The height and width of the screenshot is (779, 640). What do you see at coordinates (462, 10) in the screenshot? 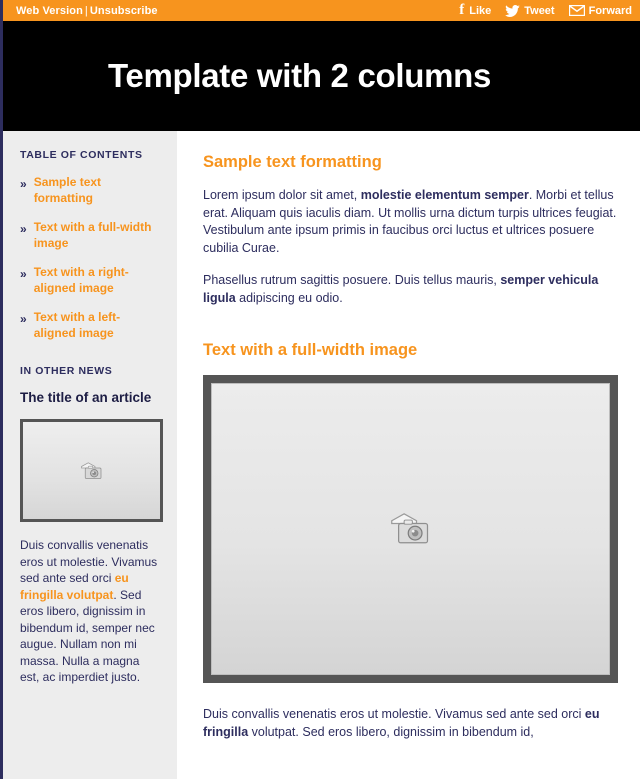
I see `facebook-icon: f` at bounding box center [462, 10].